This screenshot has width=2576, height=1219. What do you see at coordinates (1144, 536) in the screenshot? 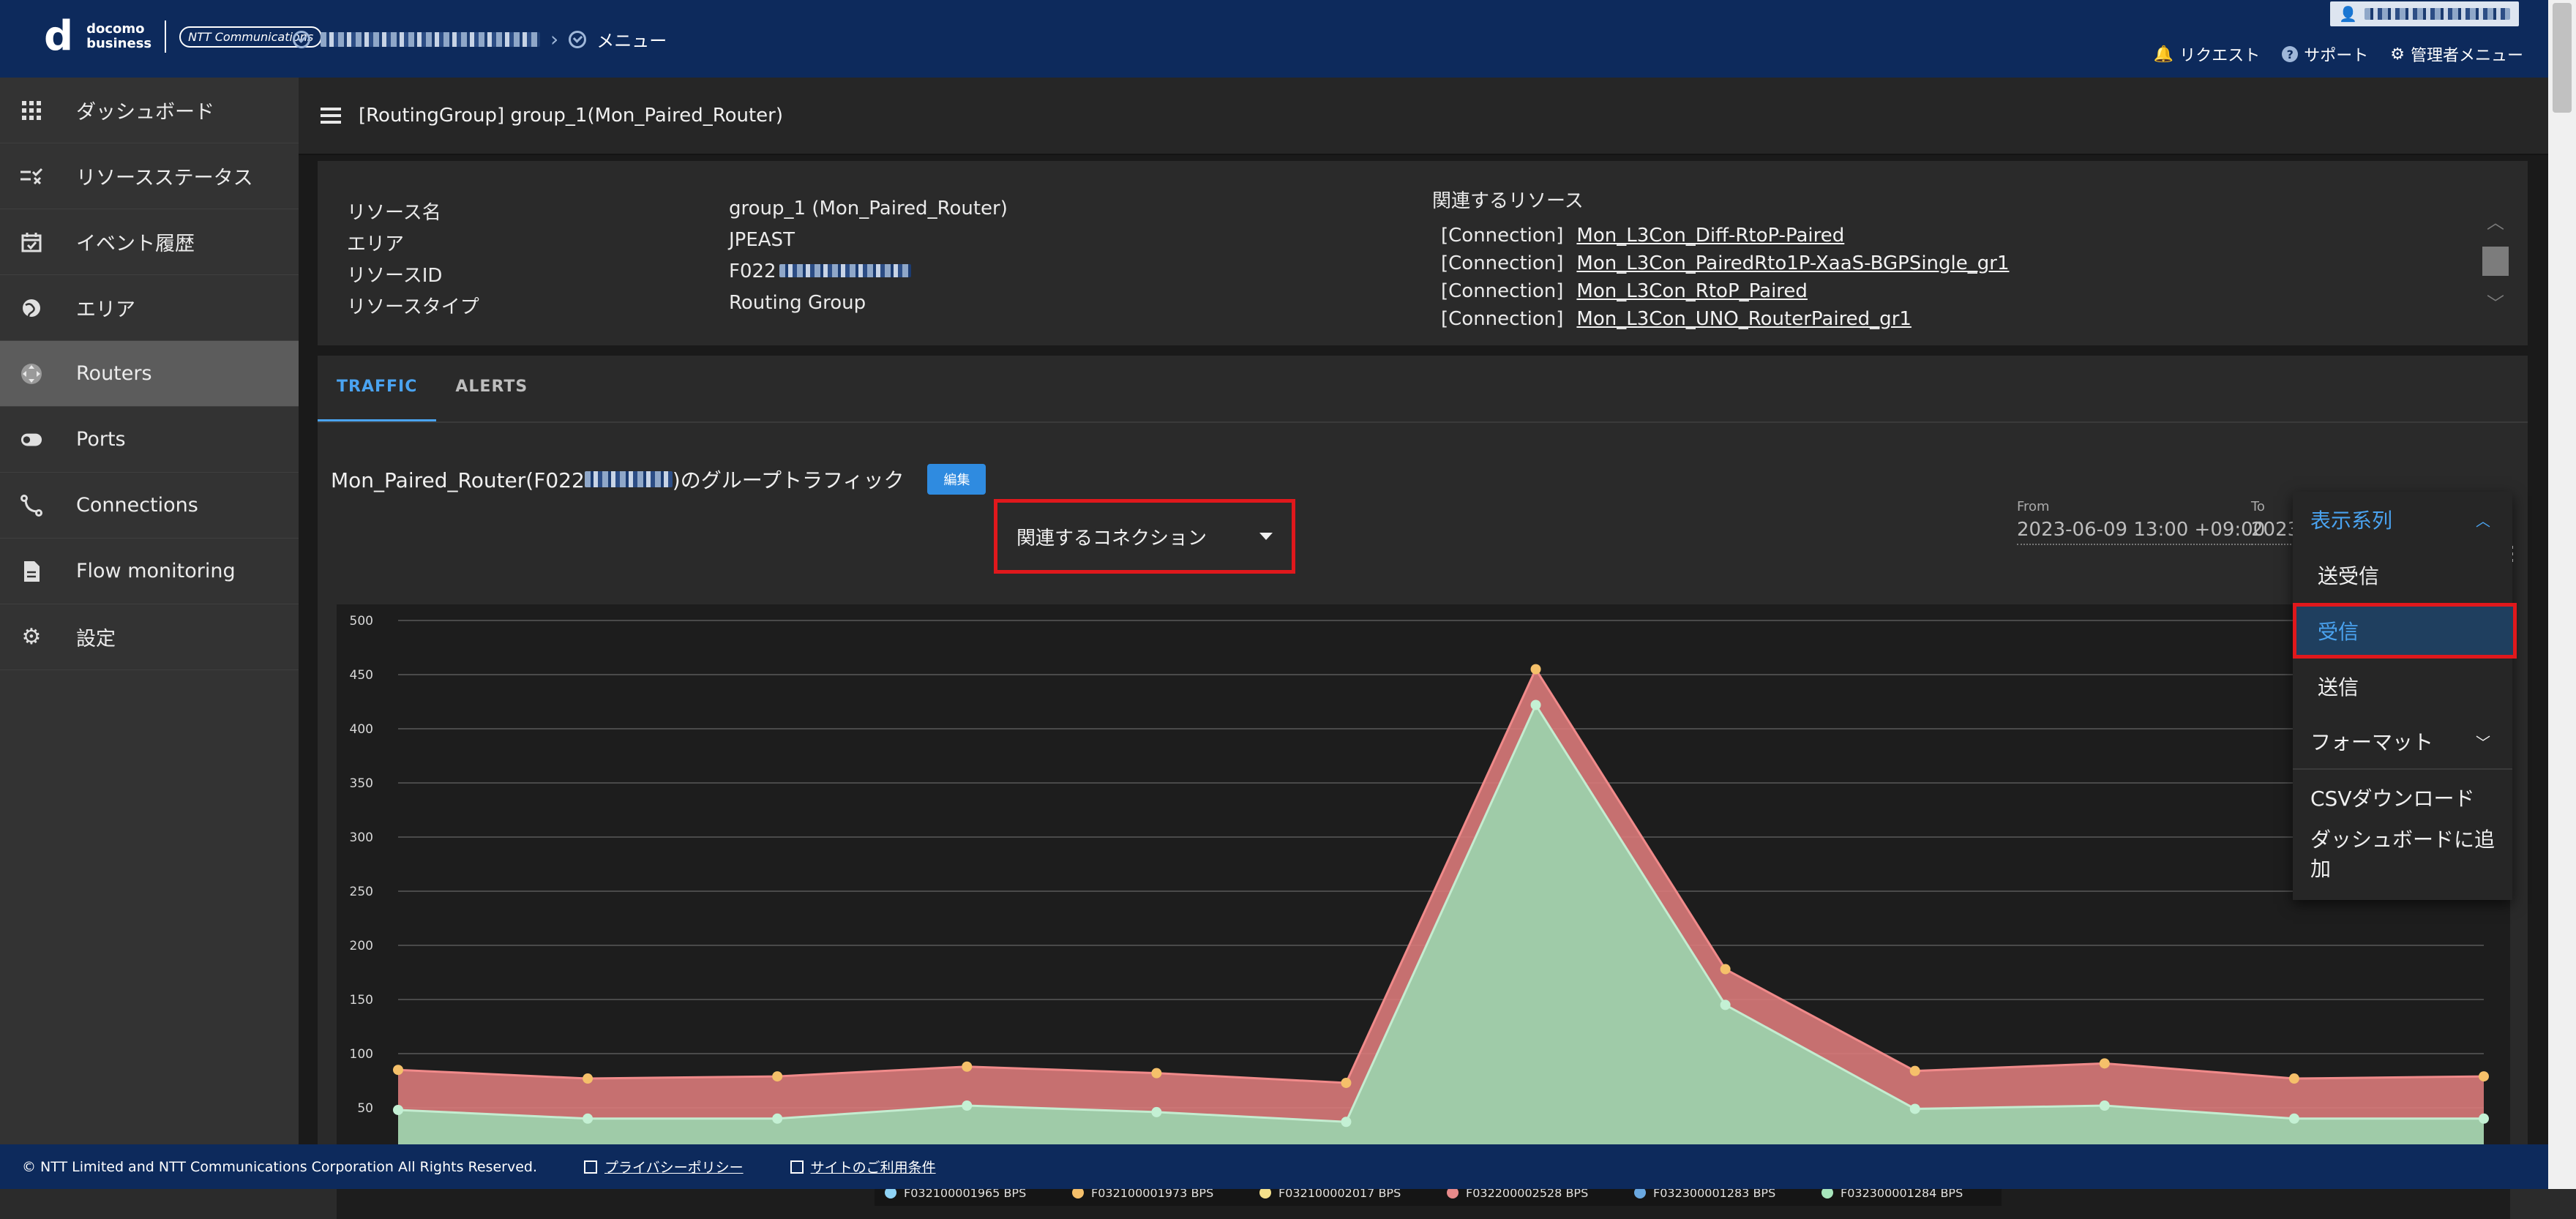
I see `related-connection-dropdown: 関連するコネクション` at bounding box center [1144, 536].